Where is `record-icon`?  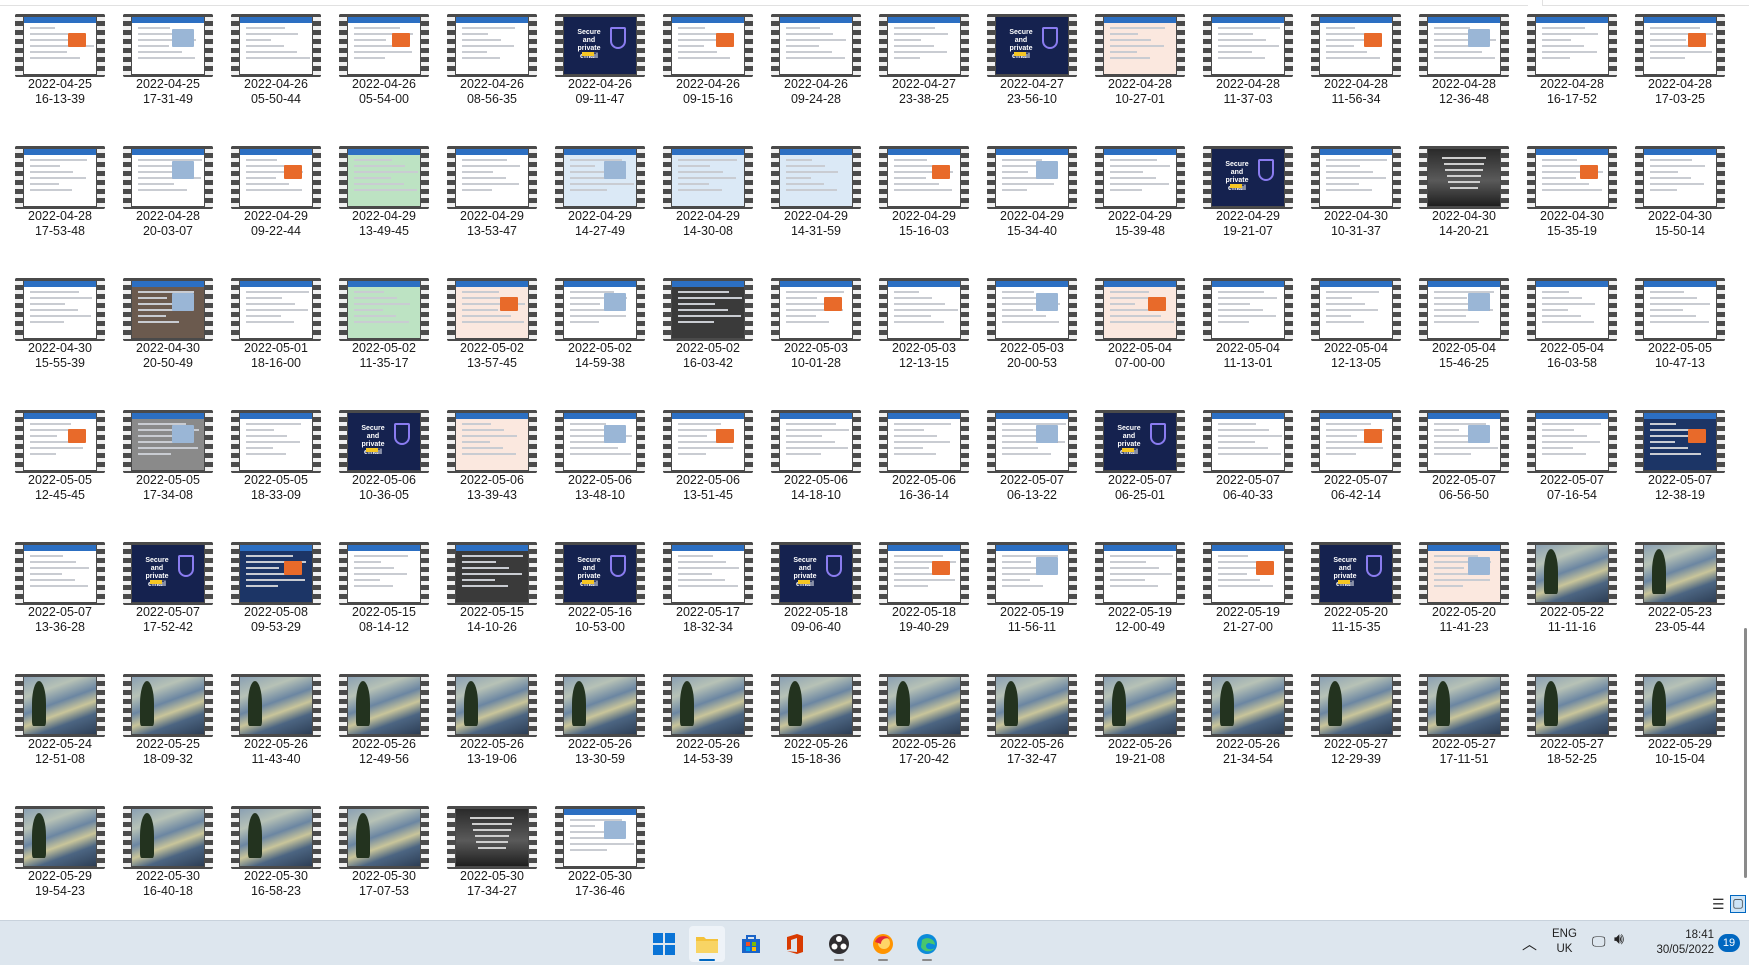 record-icon is located at coordinates (839, 944).